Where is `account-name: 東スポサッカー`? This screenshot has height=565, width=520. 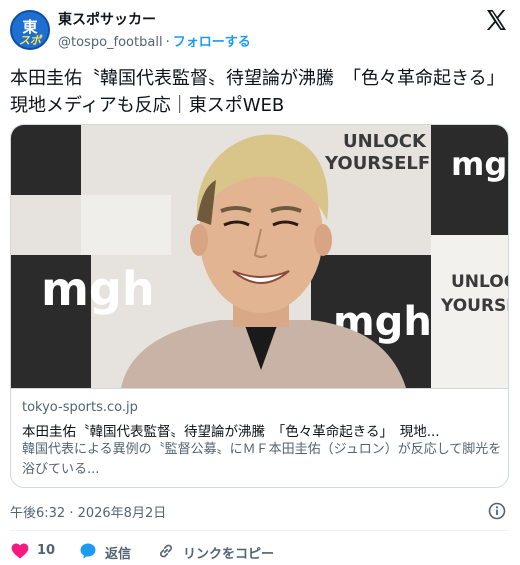 account-name: 東スポサッカー is located at coordinates (107, 19).